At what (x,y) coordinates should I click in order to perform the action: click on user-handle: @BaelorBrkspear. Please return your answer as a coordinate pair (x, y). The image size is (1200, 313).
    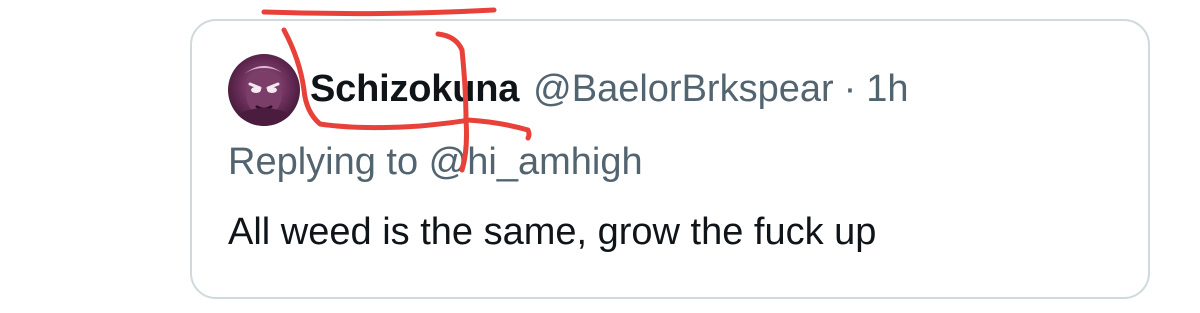
    Looking at the image, I should click on (683, 89).